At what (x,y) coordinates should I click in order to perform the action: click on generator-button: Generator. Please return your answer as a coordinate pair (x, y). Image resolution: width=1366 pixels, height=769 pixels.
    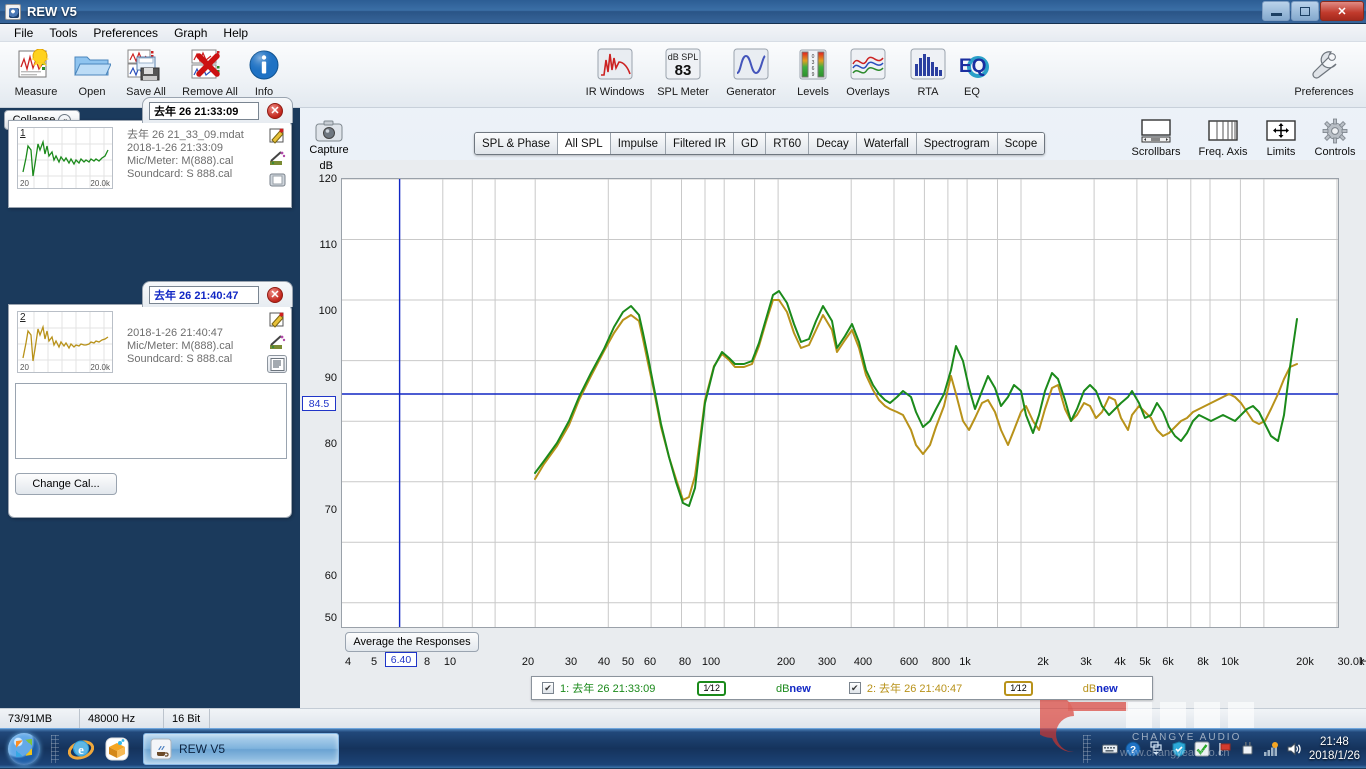
    Looking at the image, I should click on (751, 72).